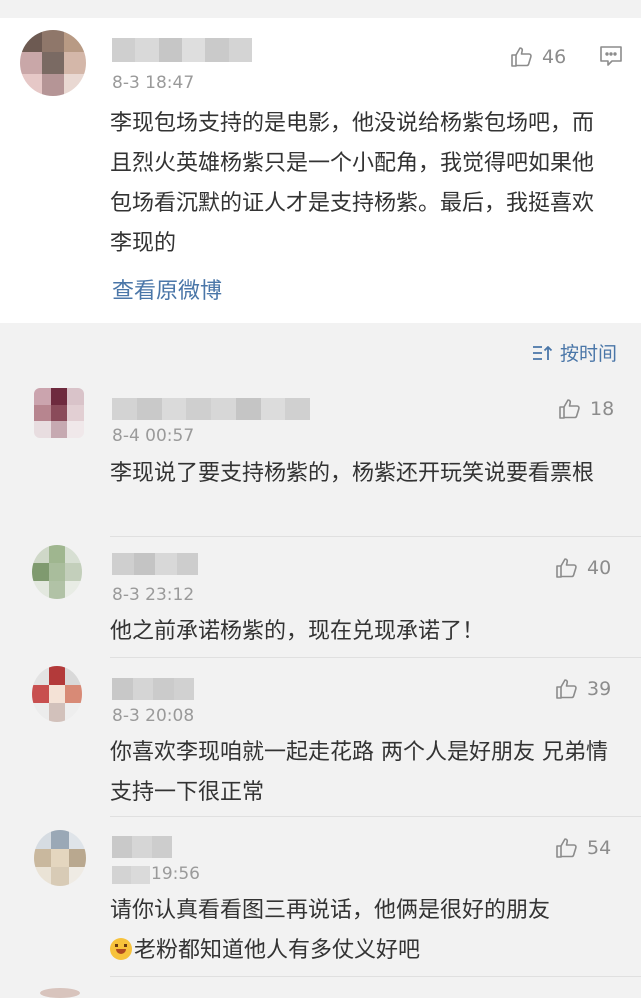 This screenshot has height=998, width=641. What do you see at coordinates (352, 473) in the screenshot?
I see `comment-text: 李现说了要支持杨紫的，杨紫还开玩笑说要看票根` at bounding box center [352, 473].